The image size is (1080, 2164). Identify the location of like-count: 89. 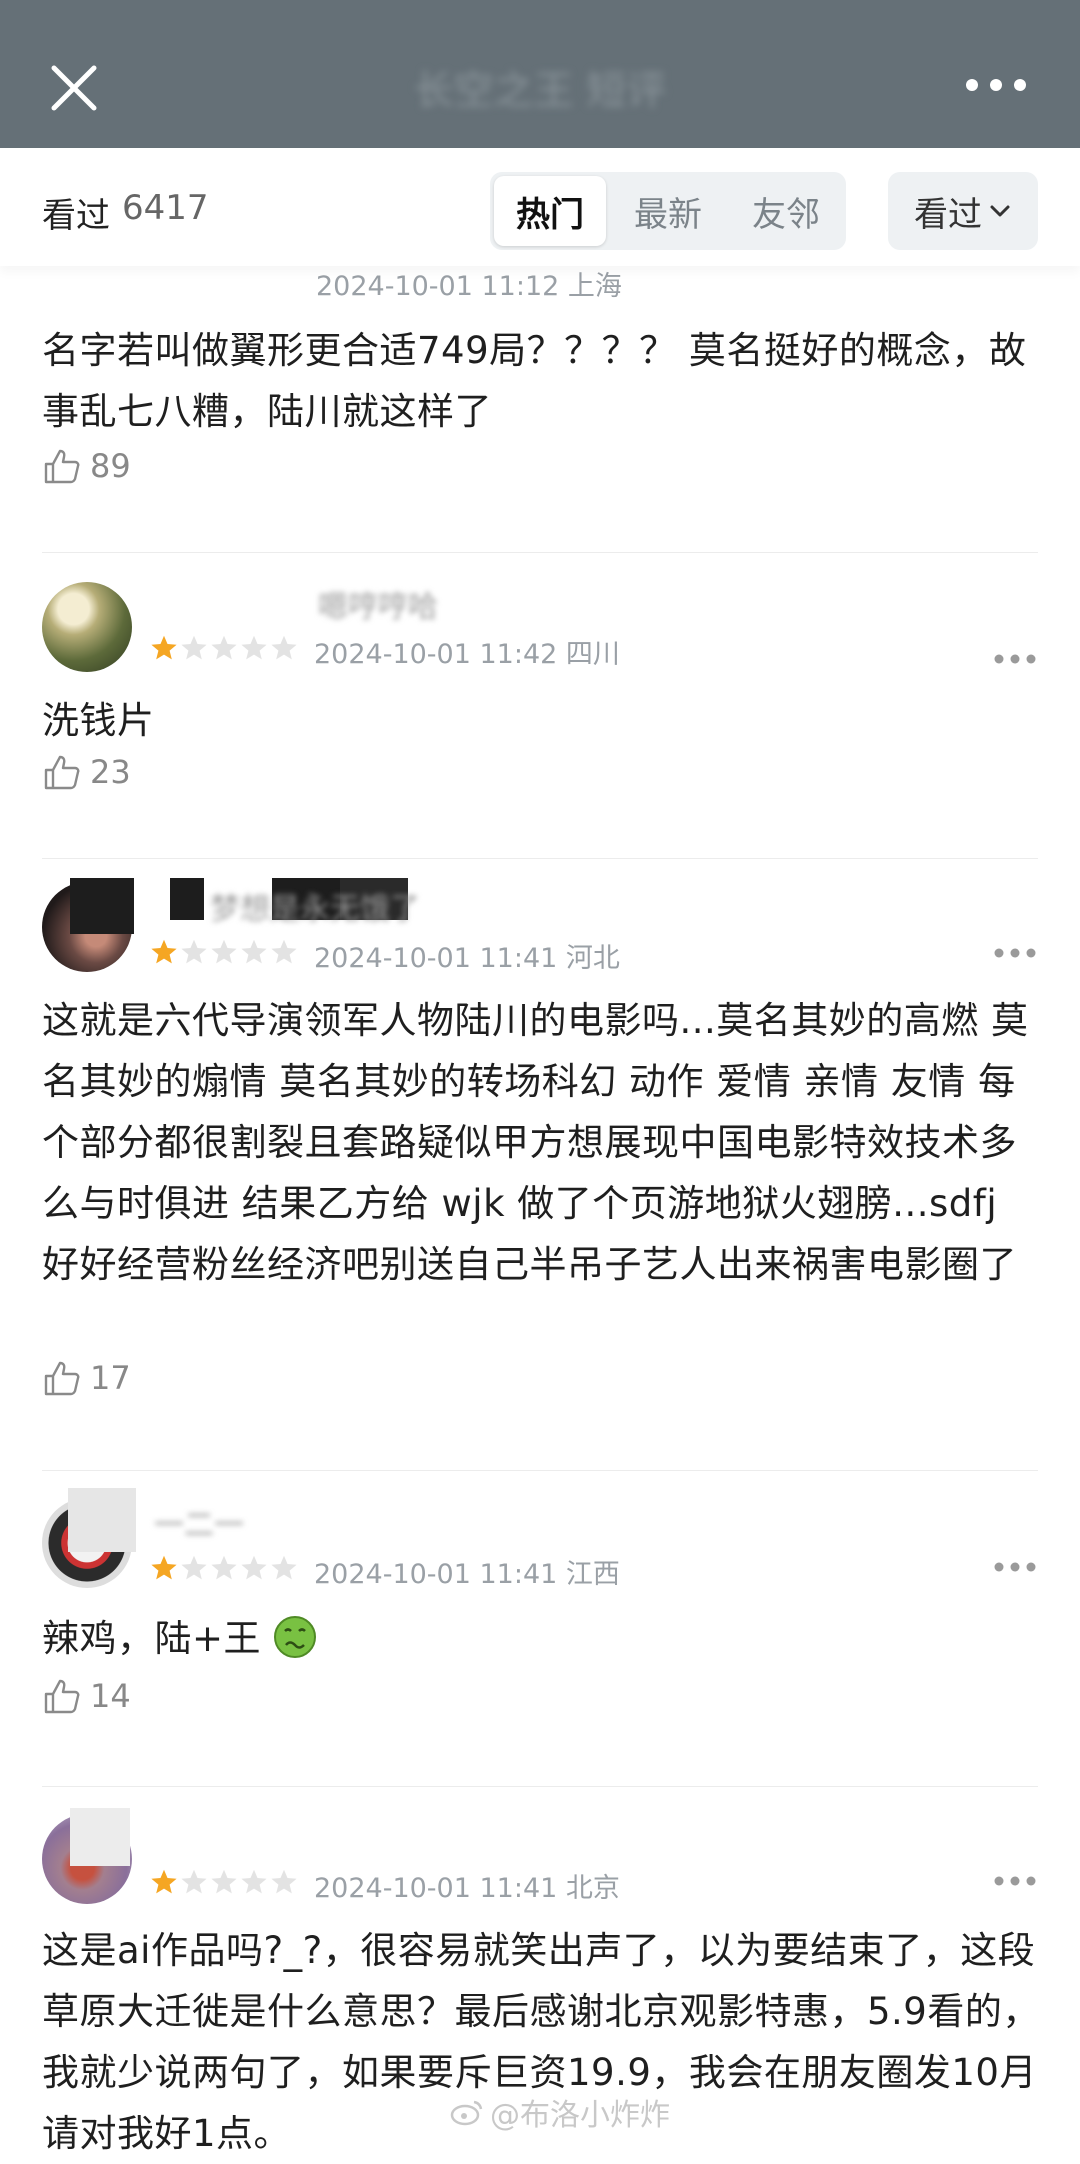
(110, 466).